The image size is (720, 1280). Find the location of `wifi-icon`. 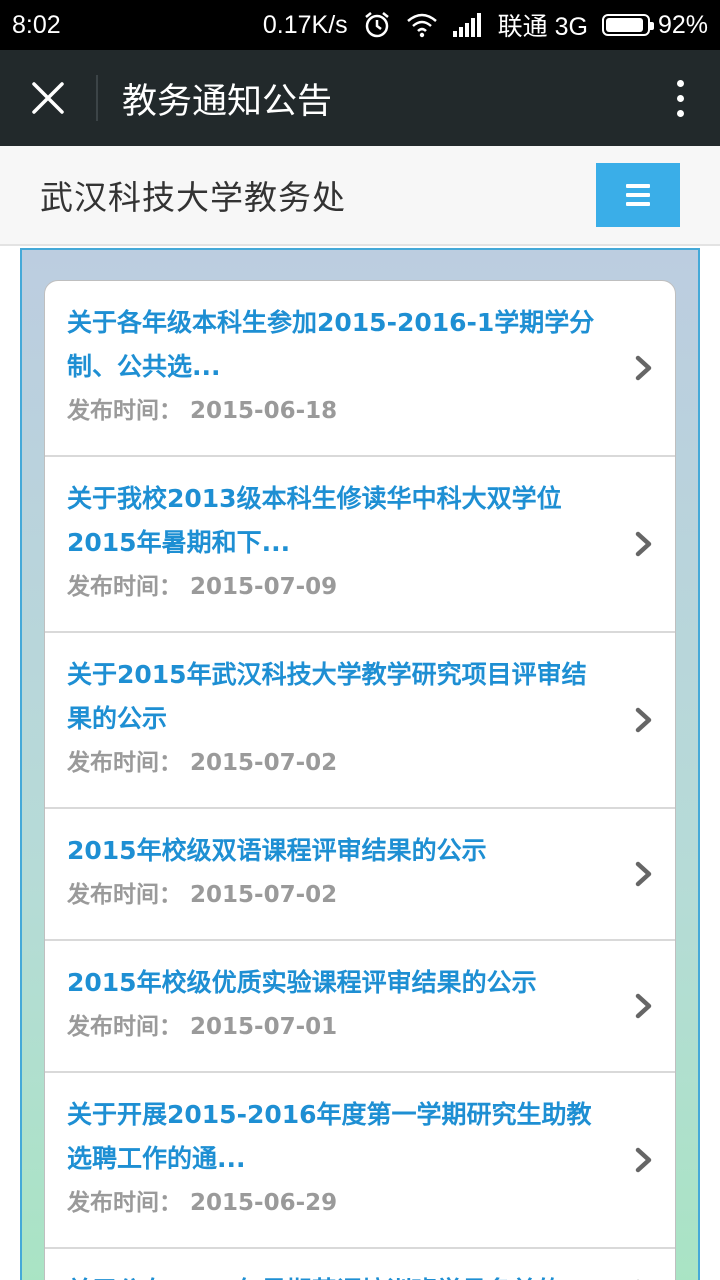

wifi-icon is located at coordinates (422, 25).